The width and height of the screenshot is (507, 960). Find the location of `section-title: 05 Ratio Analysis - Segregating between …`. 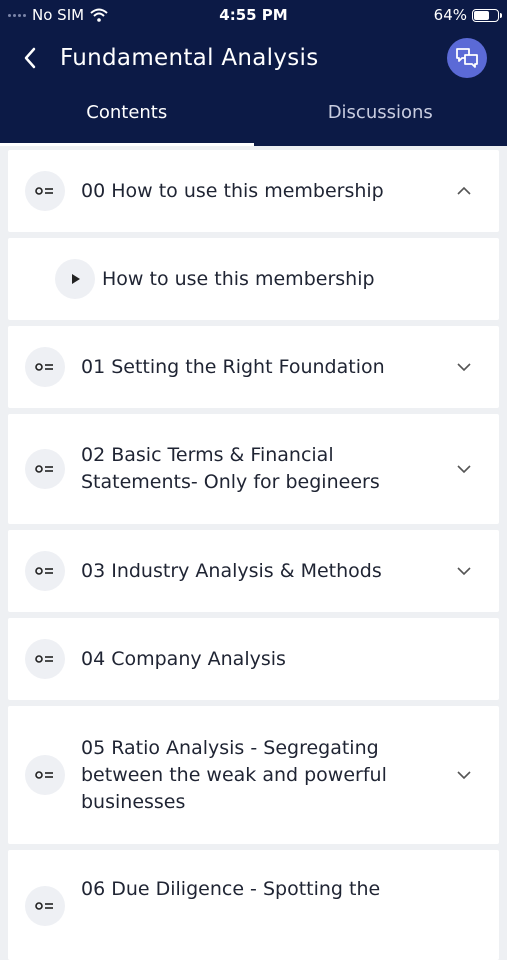

section-title: 05 Ratio Analysis - Segregating between … is located at coordinates (255, 775).